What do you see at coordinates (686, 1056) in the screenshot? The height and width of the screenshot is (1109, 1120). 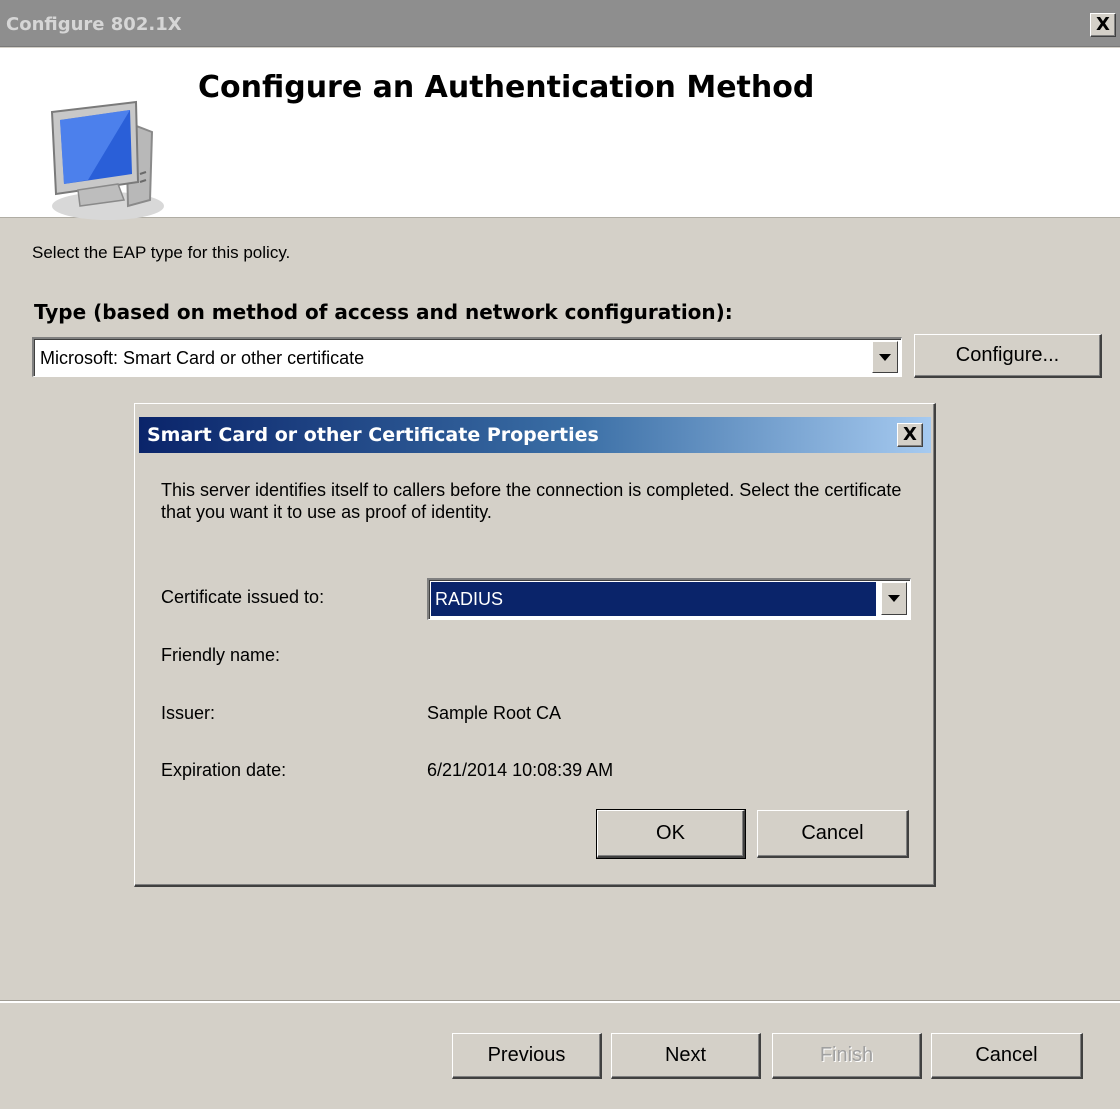 I see `next-button: Next` at bounding box center [686, 1056].